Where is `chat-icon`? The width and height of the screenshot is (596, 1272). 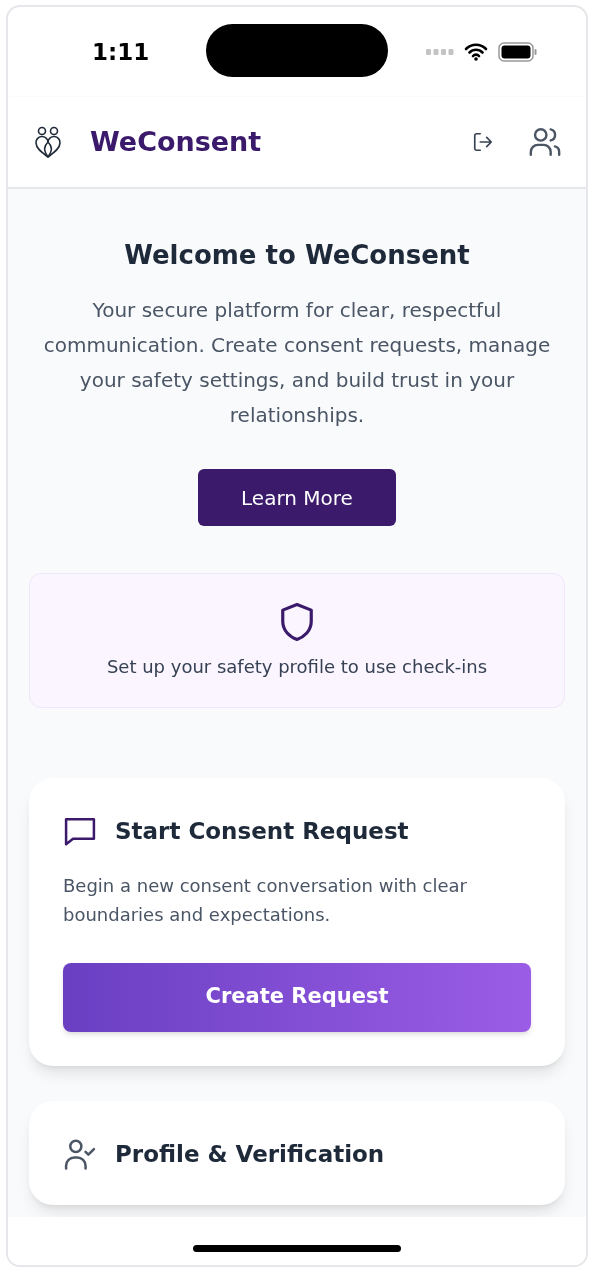
chat-icon is located at coordinates (80, 831).